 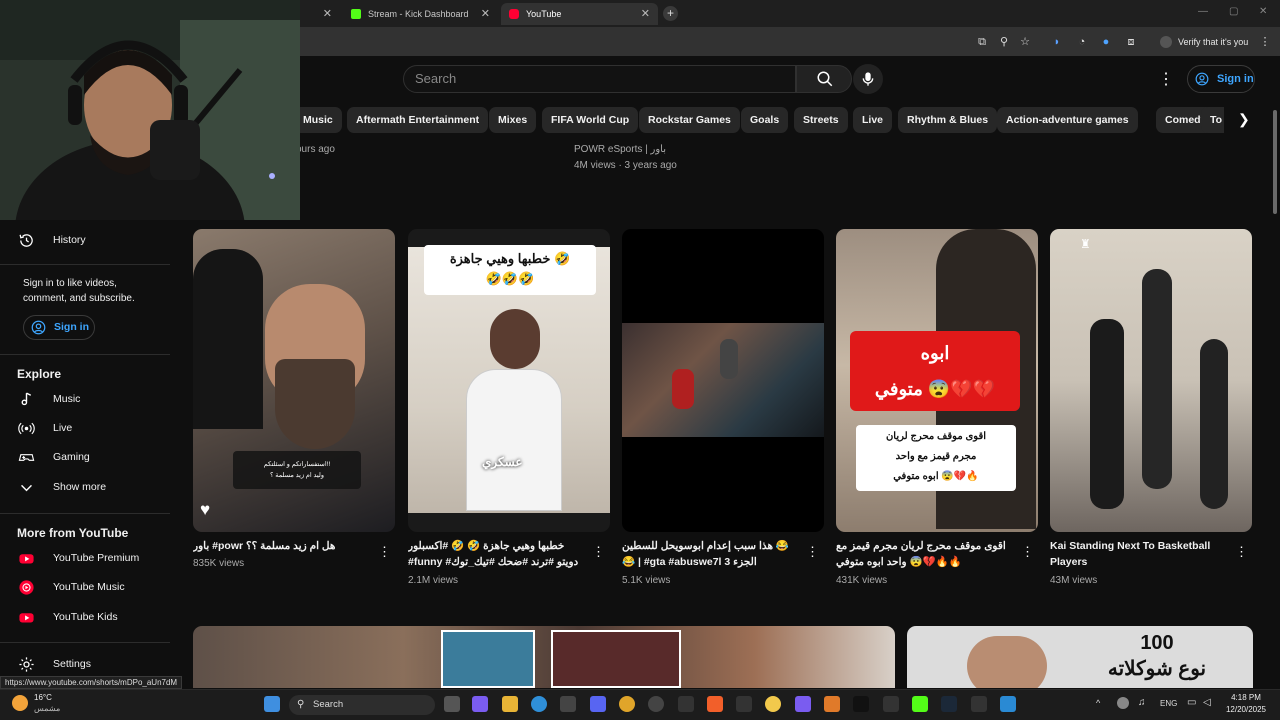 What do you see at coordinates (1207, 702) in the screenshot?
I see `volume-icon: ◁` at bounding box center [1207, 702].